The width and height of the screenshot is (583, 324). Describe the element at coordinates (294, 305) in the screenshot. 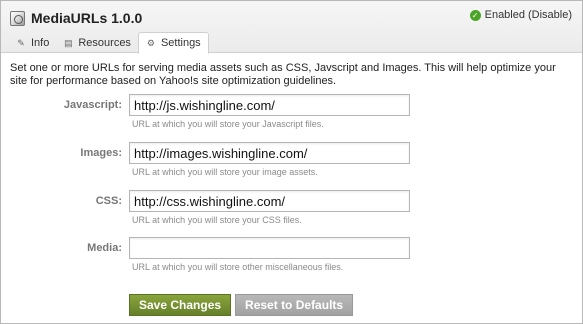

I see `reset-to-defaults-button: Reset to Defaults` at that location.